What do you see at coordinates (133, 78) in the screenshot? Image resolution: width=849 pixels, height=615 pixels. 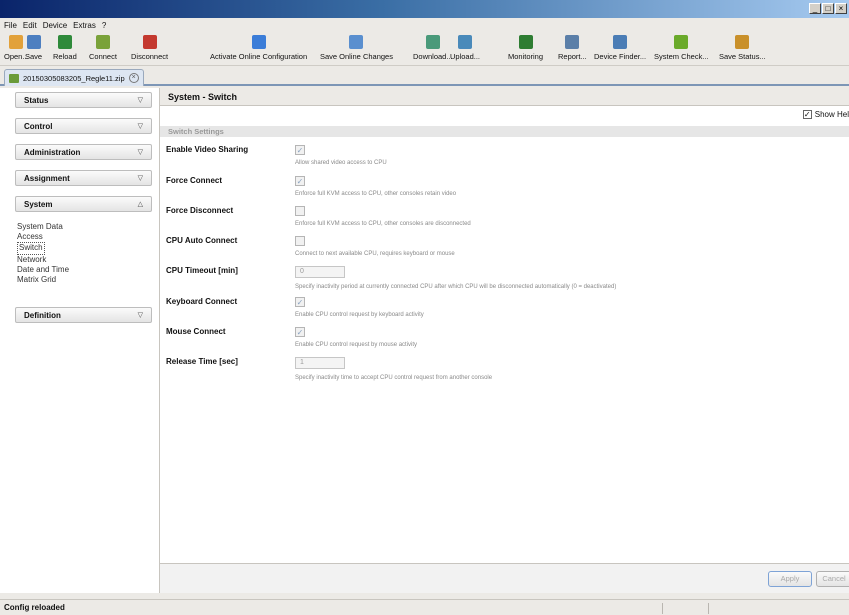 I see `close-tab-icon: ×` at bounding box center [133, 78].